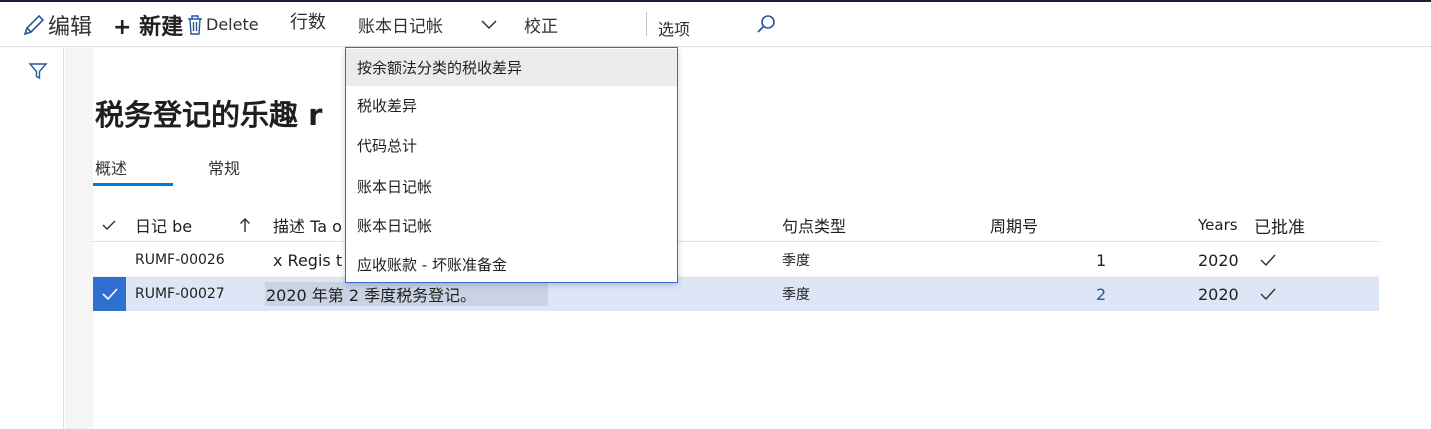  Describe the element at coordinates (195, 24) in the screenshot. I see `trash-icon` at that location.